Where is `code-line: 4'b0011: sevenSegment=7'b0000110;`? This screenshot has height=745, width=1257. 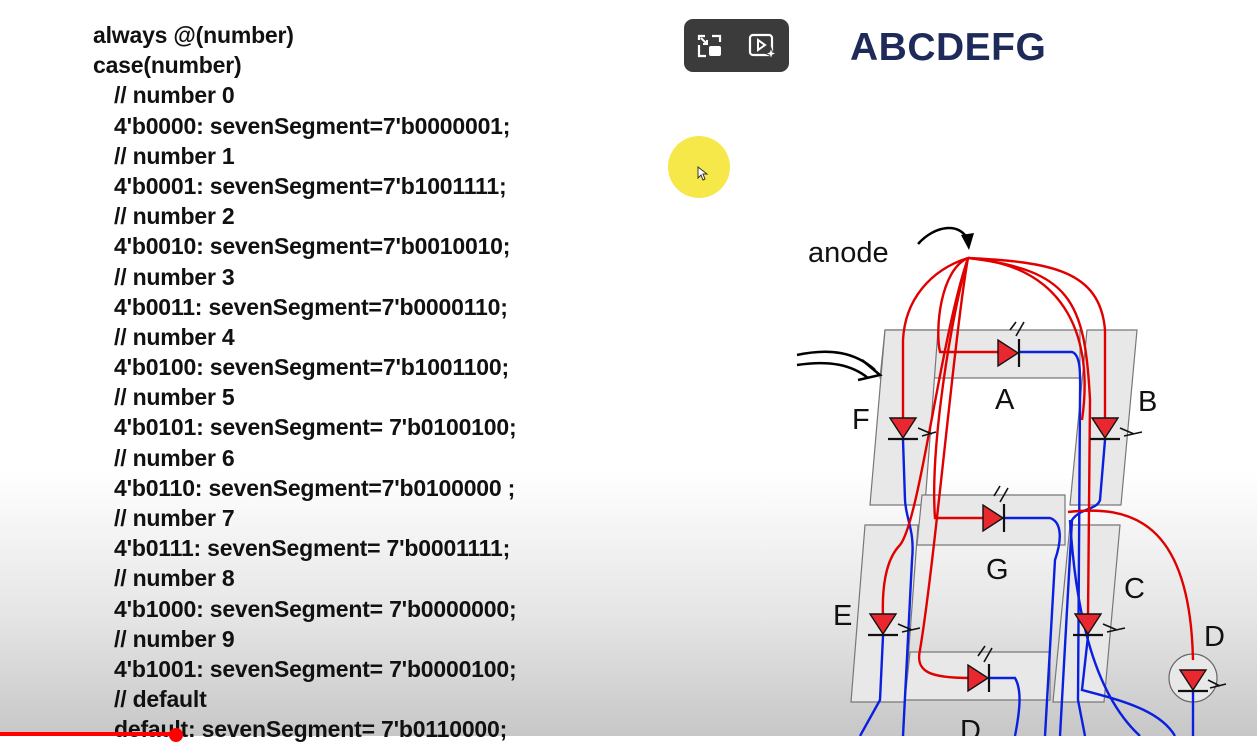 code-line: 4'b0011: sevenSegment=7'b0000110; is located at coordinates (311, 306).